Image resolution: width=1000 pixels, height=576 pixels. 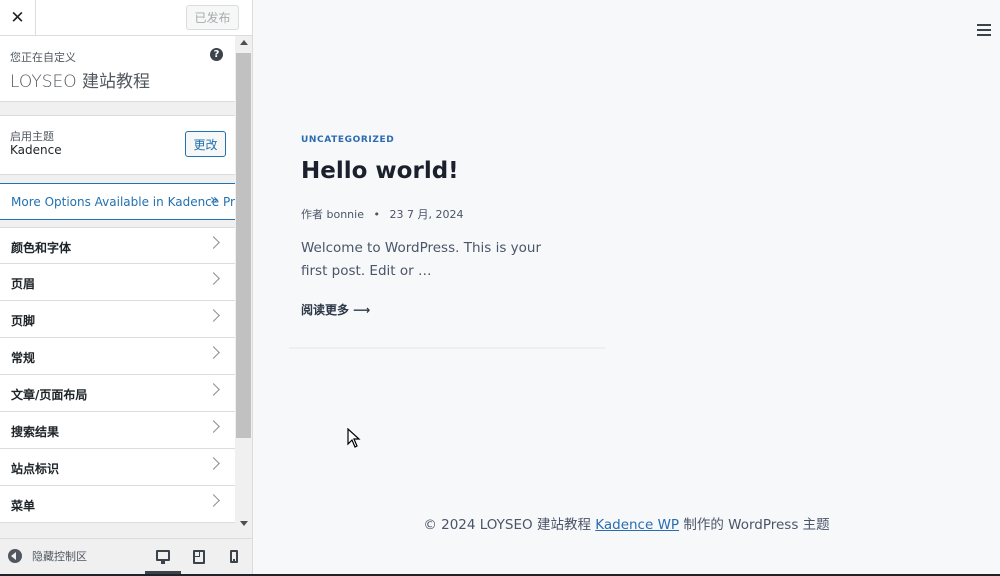 I want to click on mobile-icon, so click(x=234, y=556).